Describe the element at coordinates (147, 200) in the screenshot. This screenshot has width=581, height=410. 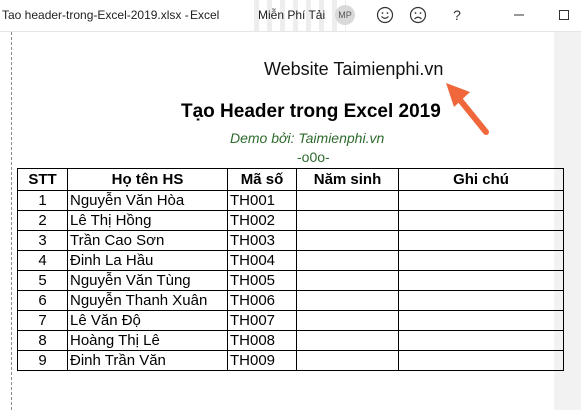
I see `cell-name: Nguyễn Văn Hòa` at that location.